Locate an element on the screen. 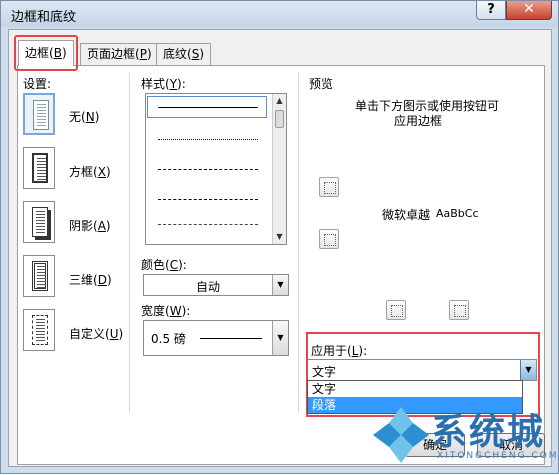  tab-shading: 底纹(S) is located at coordinates (184, 54).